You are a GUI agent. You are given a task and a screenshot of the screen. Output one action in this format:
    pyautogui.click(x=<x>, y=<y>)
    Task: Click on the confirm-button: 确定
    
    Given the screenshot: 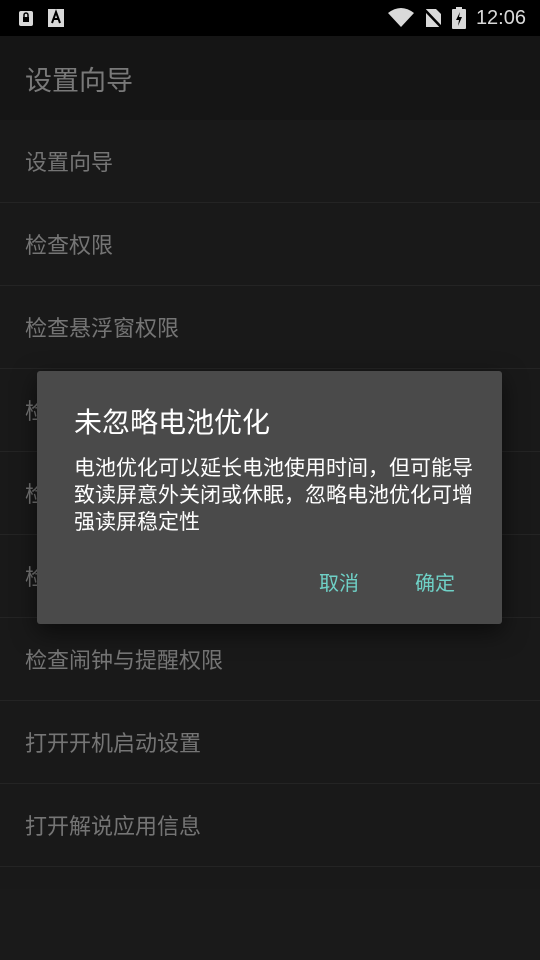 What is the action you would take?
    pyautogui.click(x=435, y=581)
    